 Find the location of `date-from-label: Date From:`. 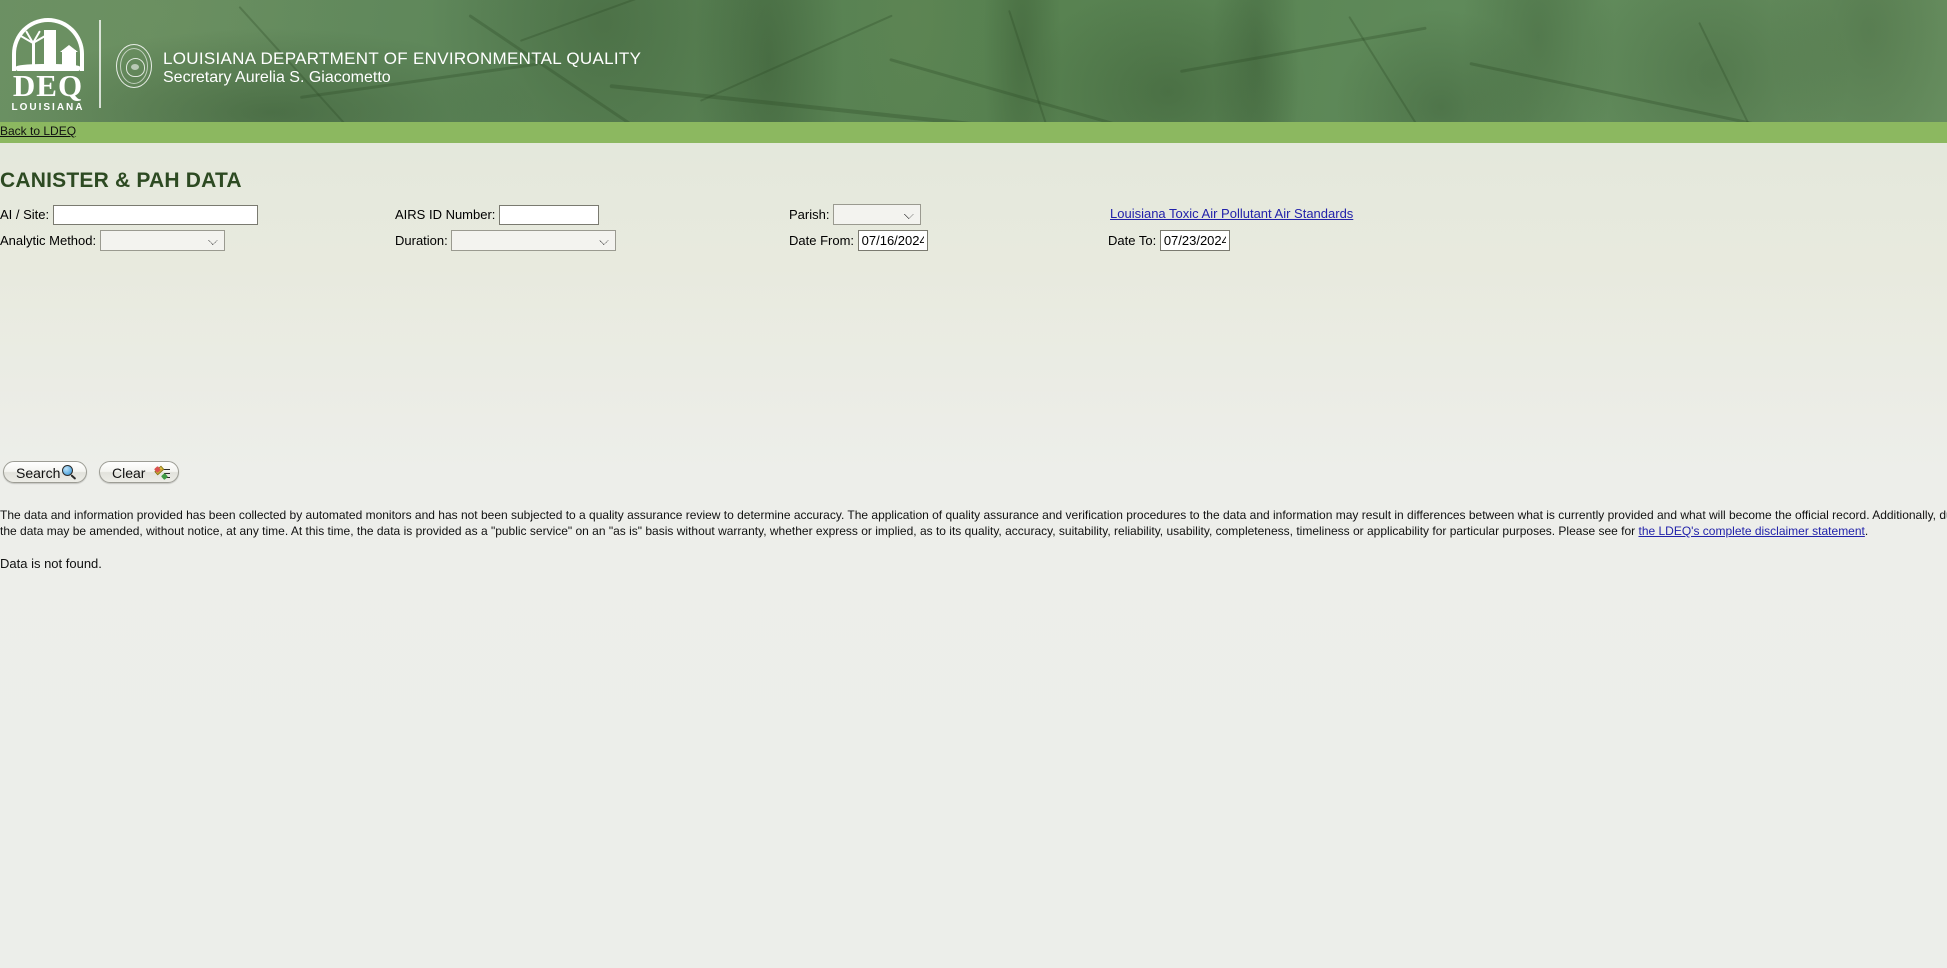

date-from-label: Date From: is located at coordinates (822, 240).